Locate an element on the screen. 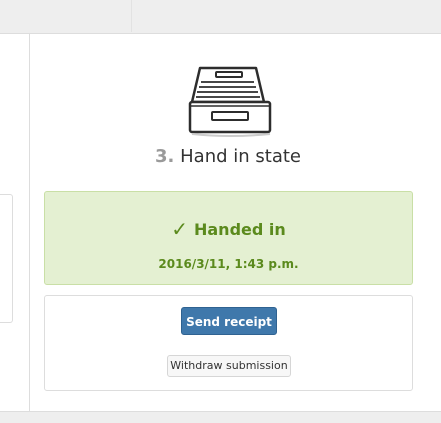 This screenshot has height=423, width=441. send-receipt-button: Send receipt is located at coordinates (229, 321).